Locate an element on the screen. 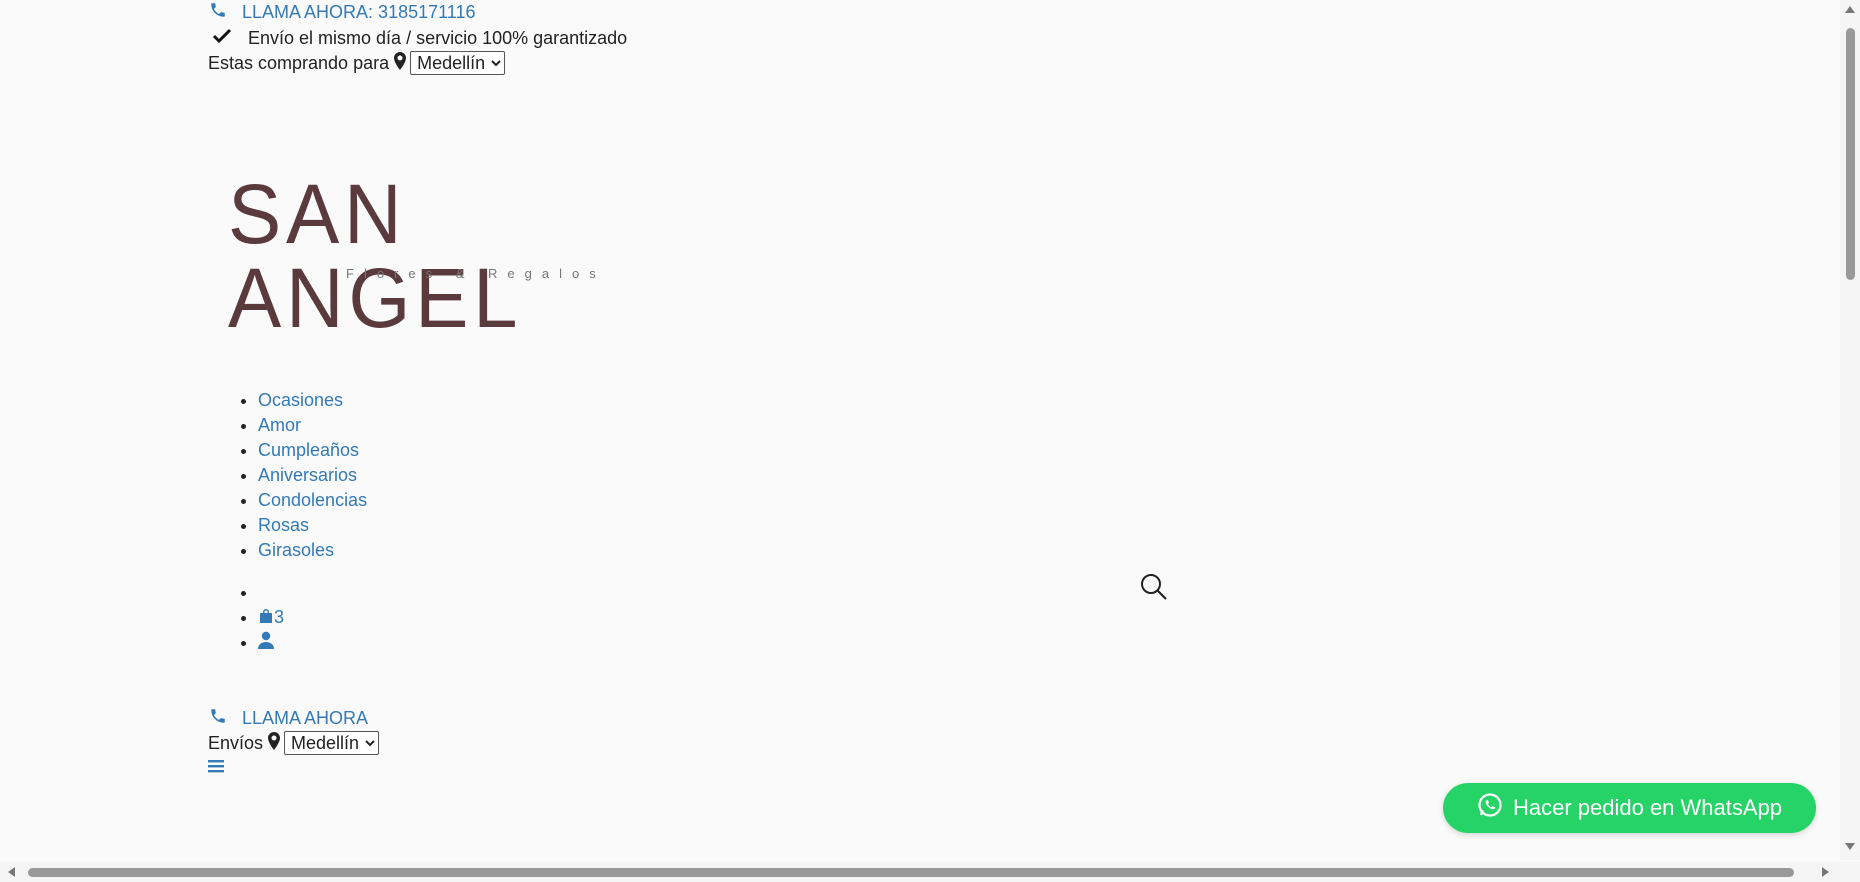  menu-item-cumpleanos: Cumpleaños is located at coordinates (312, 450).